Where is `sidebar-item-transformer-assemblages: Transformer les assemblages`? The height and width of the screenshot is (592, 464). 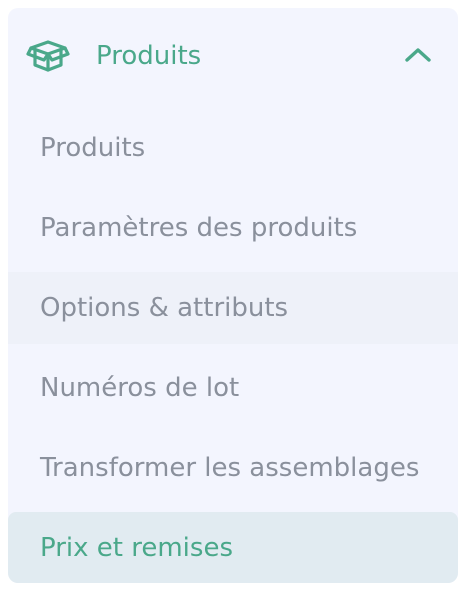
sidebar-item-transformer-assemblages: Transformer les assemblages is located at coordinates (233, 468).